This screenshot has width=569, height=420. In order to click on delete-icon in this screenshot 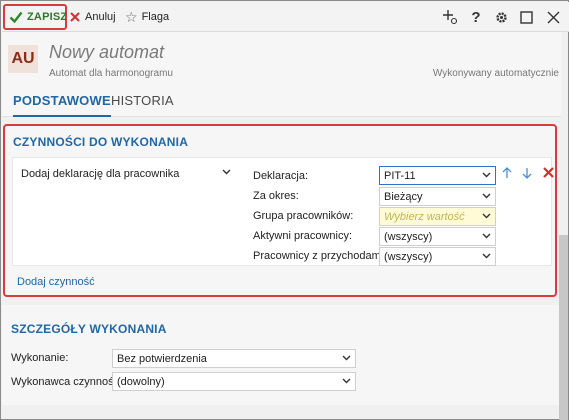, I will do `click(548, 174)`.